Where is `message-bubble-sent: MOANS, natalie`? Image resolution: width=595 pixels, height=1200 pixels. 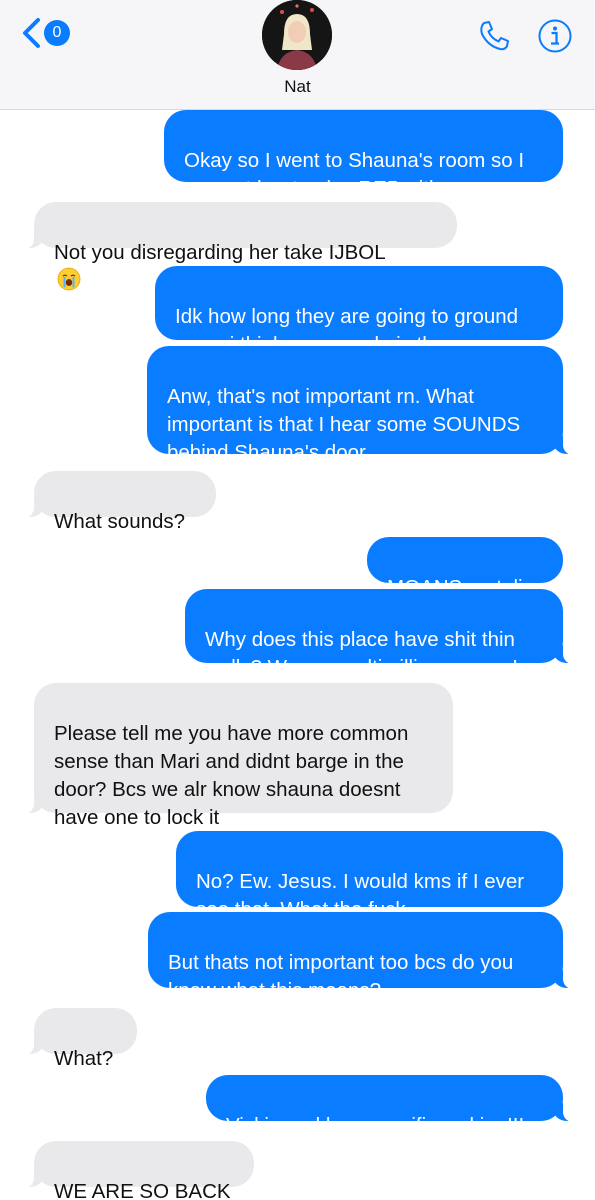 message-bubble-sent: MOANS, natalie is located at coordinates (465, 568).